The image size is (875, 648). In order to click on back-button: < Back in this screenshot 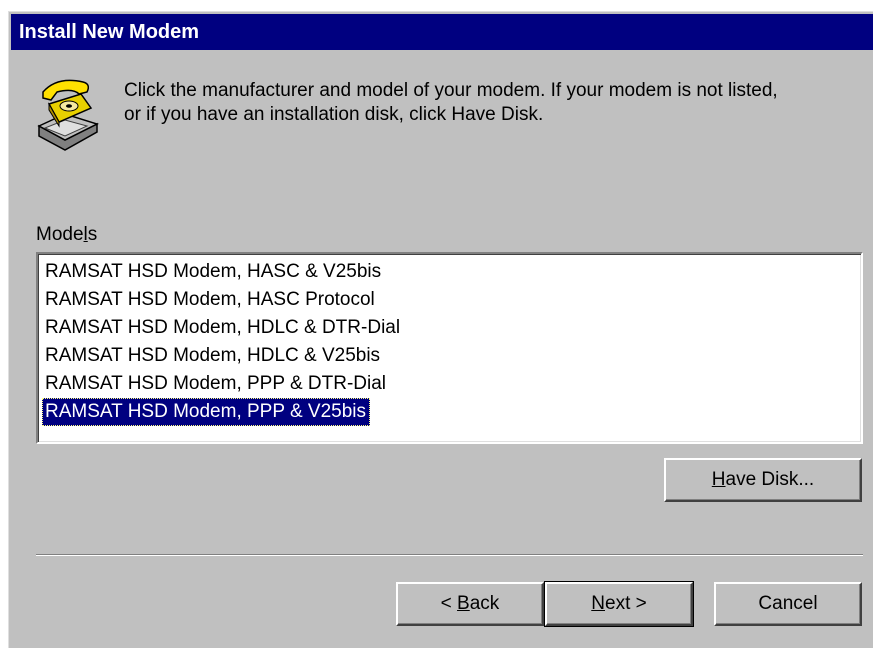, I will do `click(470, 604)`.